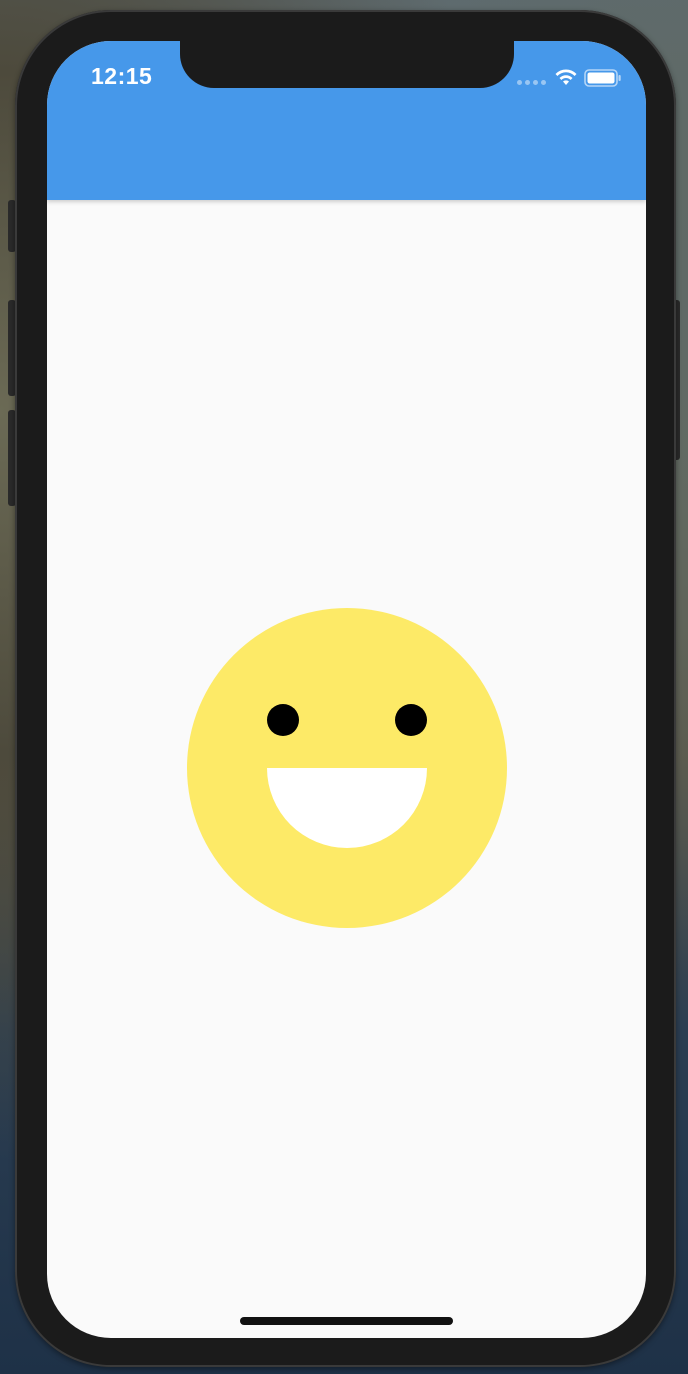 The image size is (688, 1374). What do you see at coordinates (531, 82) in the screenshot?
I see `cellular-signal-icon` at bounding box center [531, 82].